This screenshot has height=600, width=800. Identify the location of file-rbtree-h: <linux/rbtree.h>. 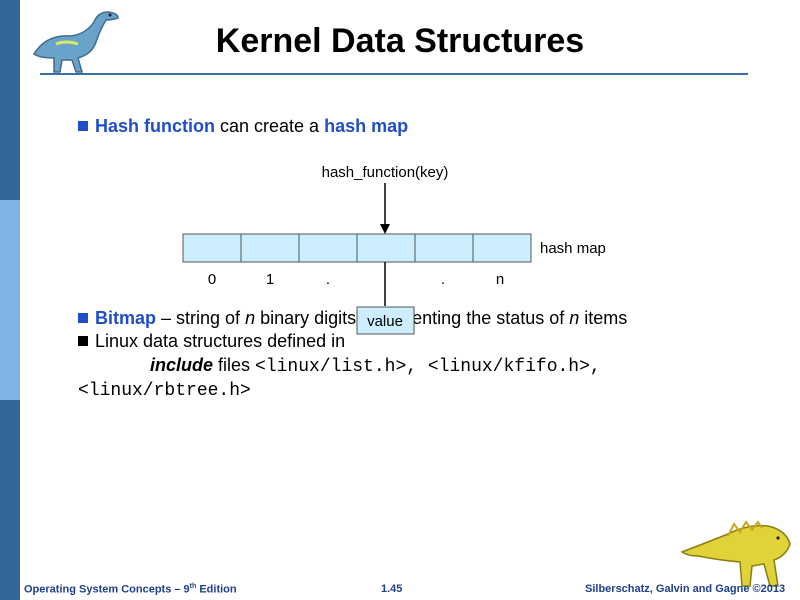
(164, 391).